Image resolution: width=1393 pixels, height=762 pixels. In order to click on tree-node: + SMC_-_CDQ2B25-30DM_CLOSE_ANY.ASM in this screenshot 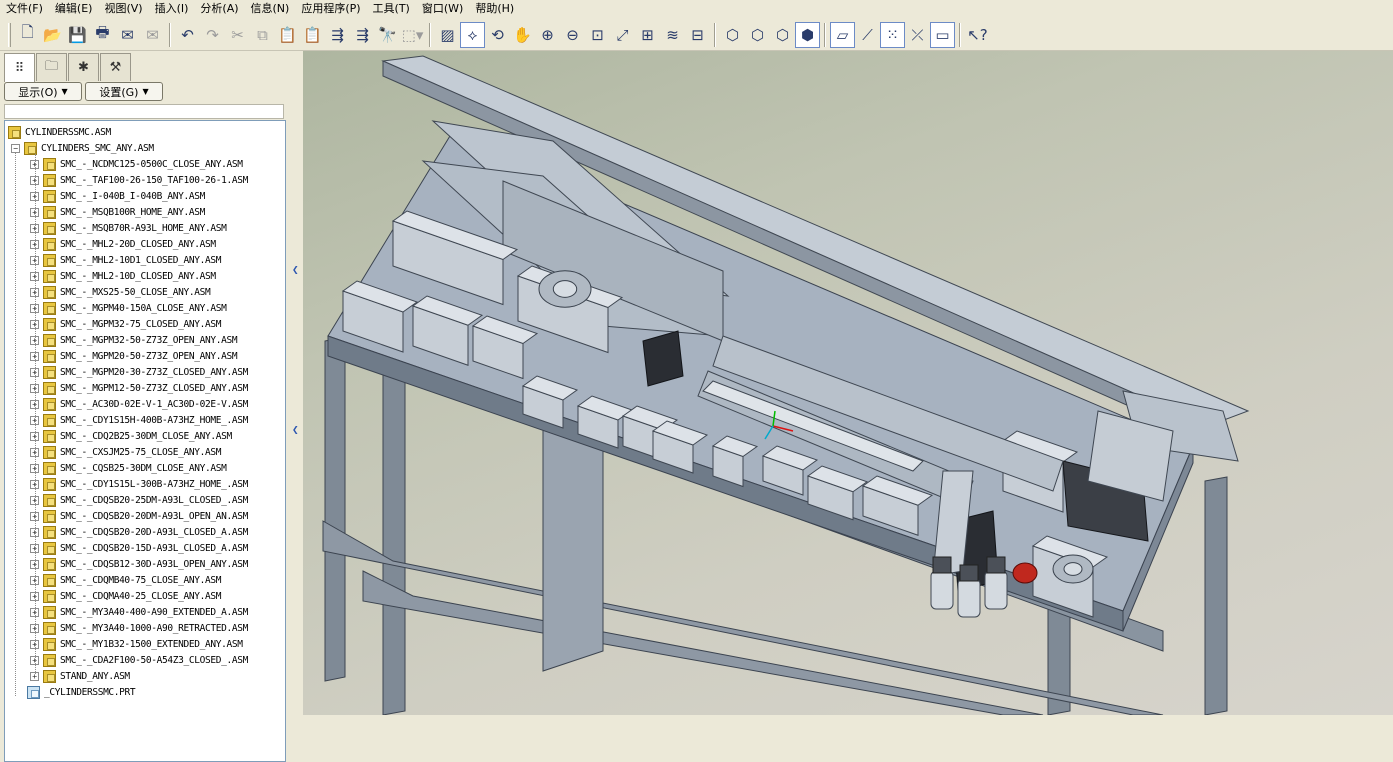, I will do `click(131, 436)`.